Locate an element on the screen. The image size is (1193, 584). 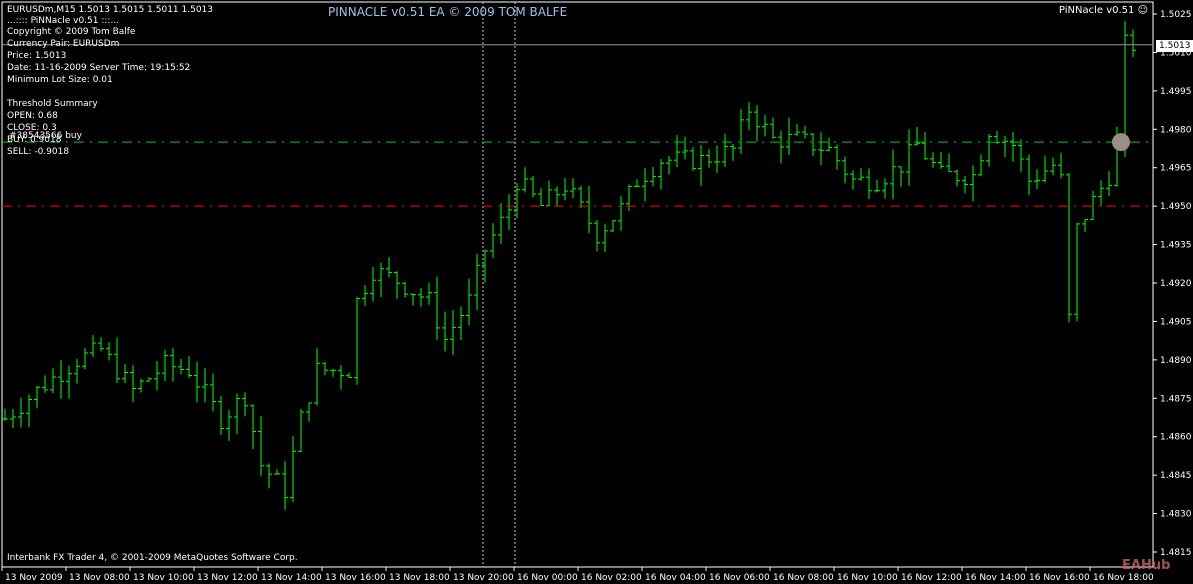
x-tick-label: 16 Nov 02:00 is located at coordinates (611, 578).